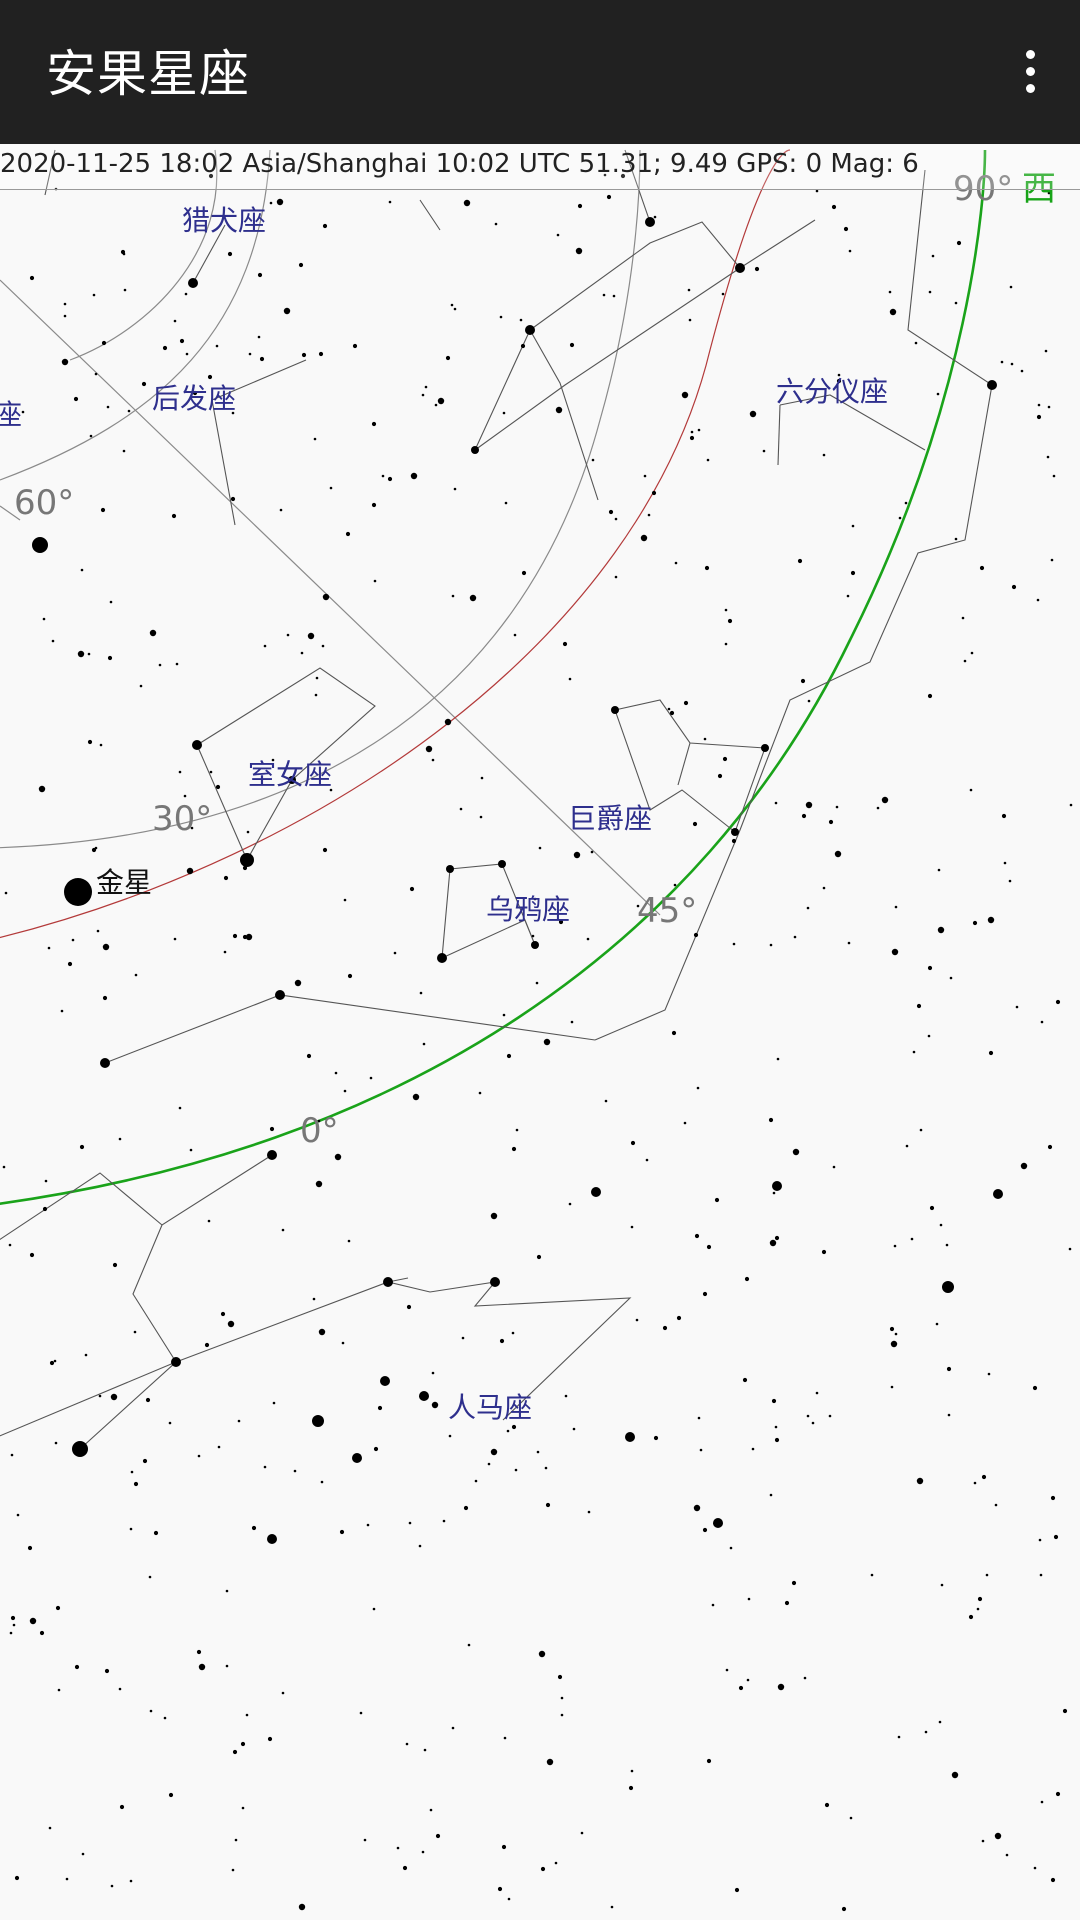 The image size is (1080, 1920). Describe the element at coordinates (148, 74) in the screenshot. I see `app-title: 安果星座` at that location.